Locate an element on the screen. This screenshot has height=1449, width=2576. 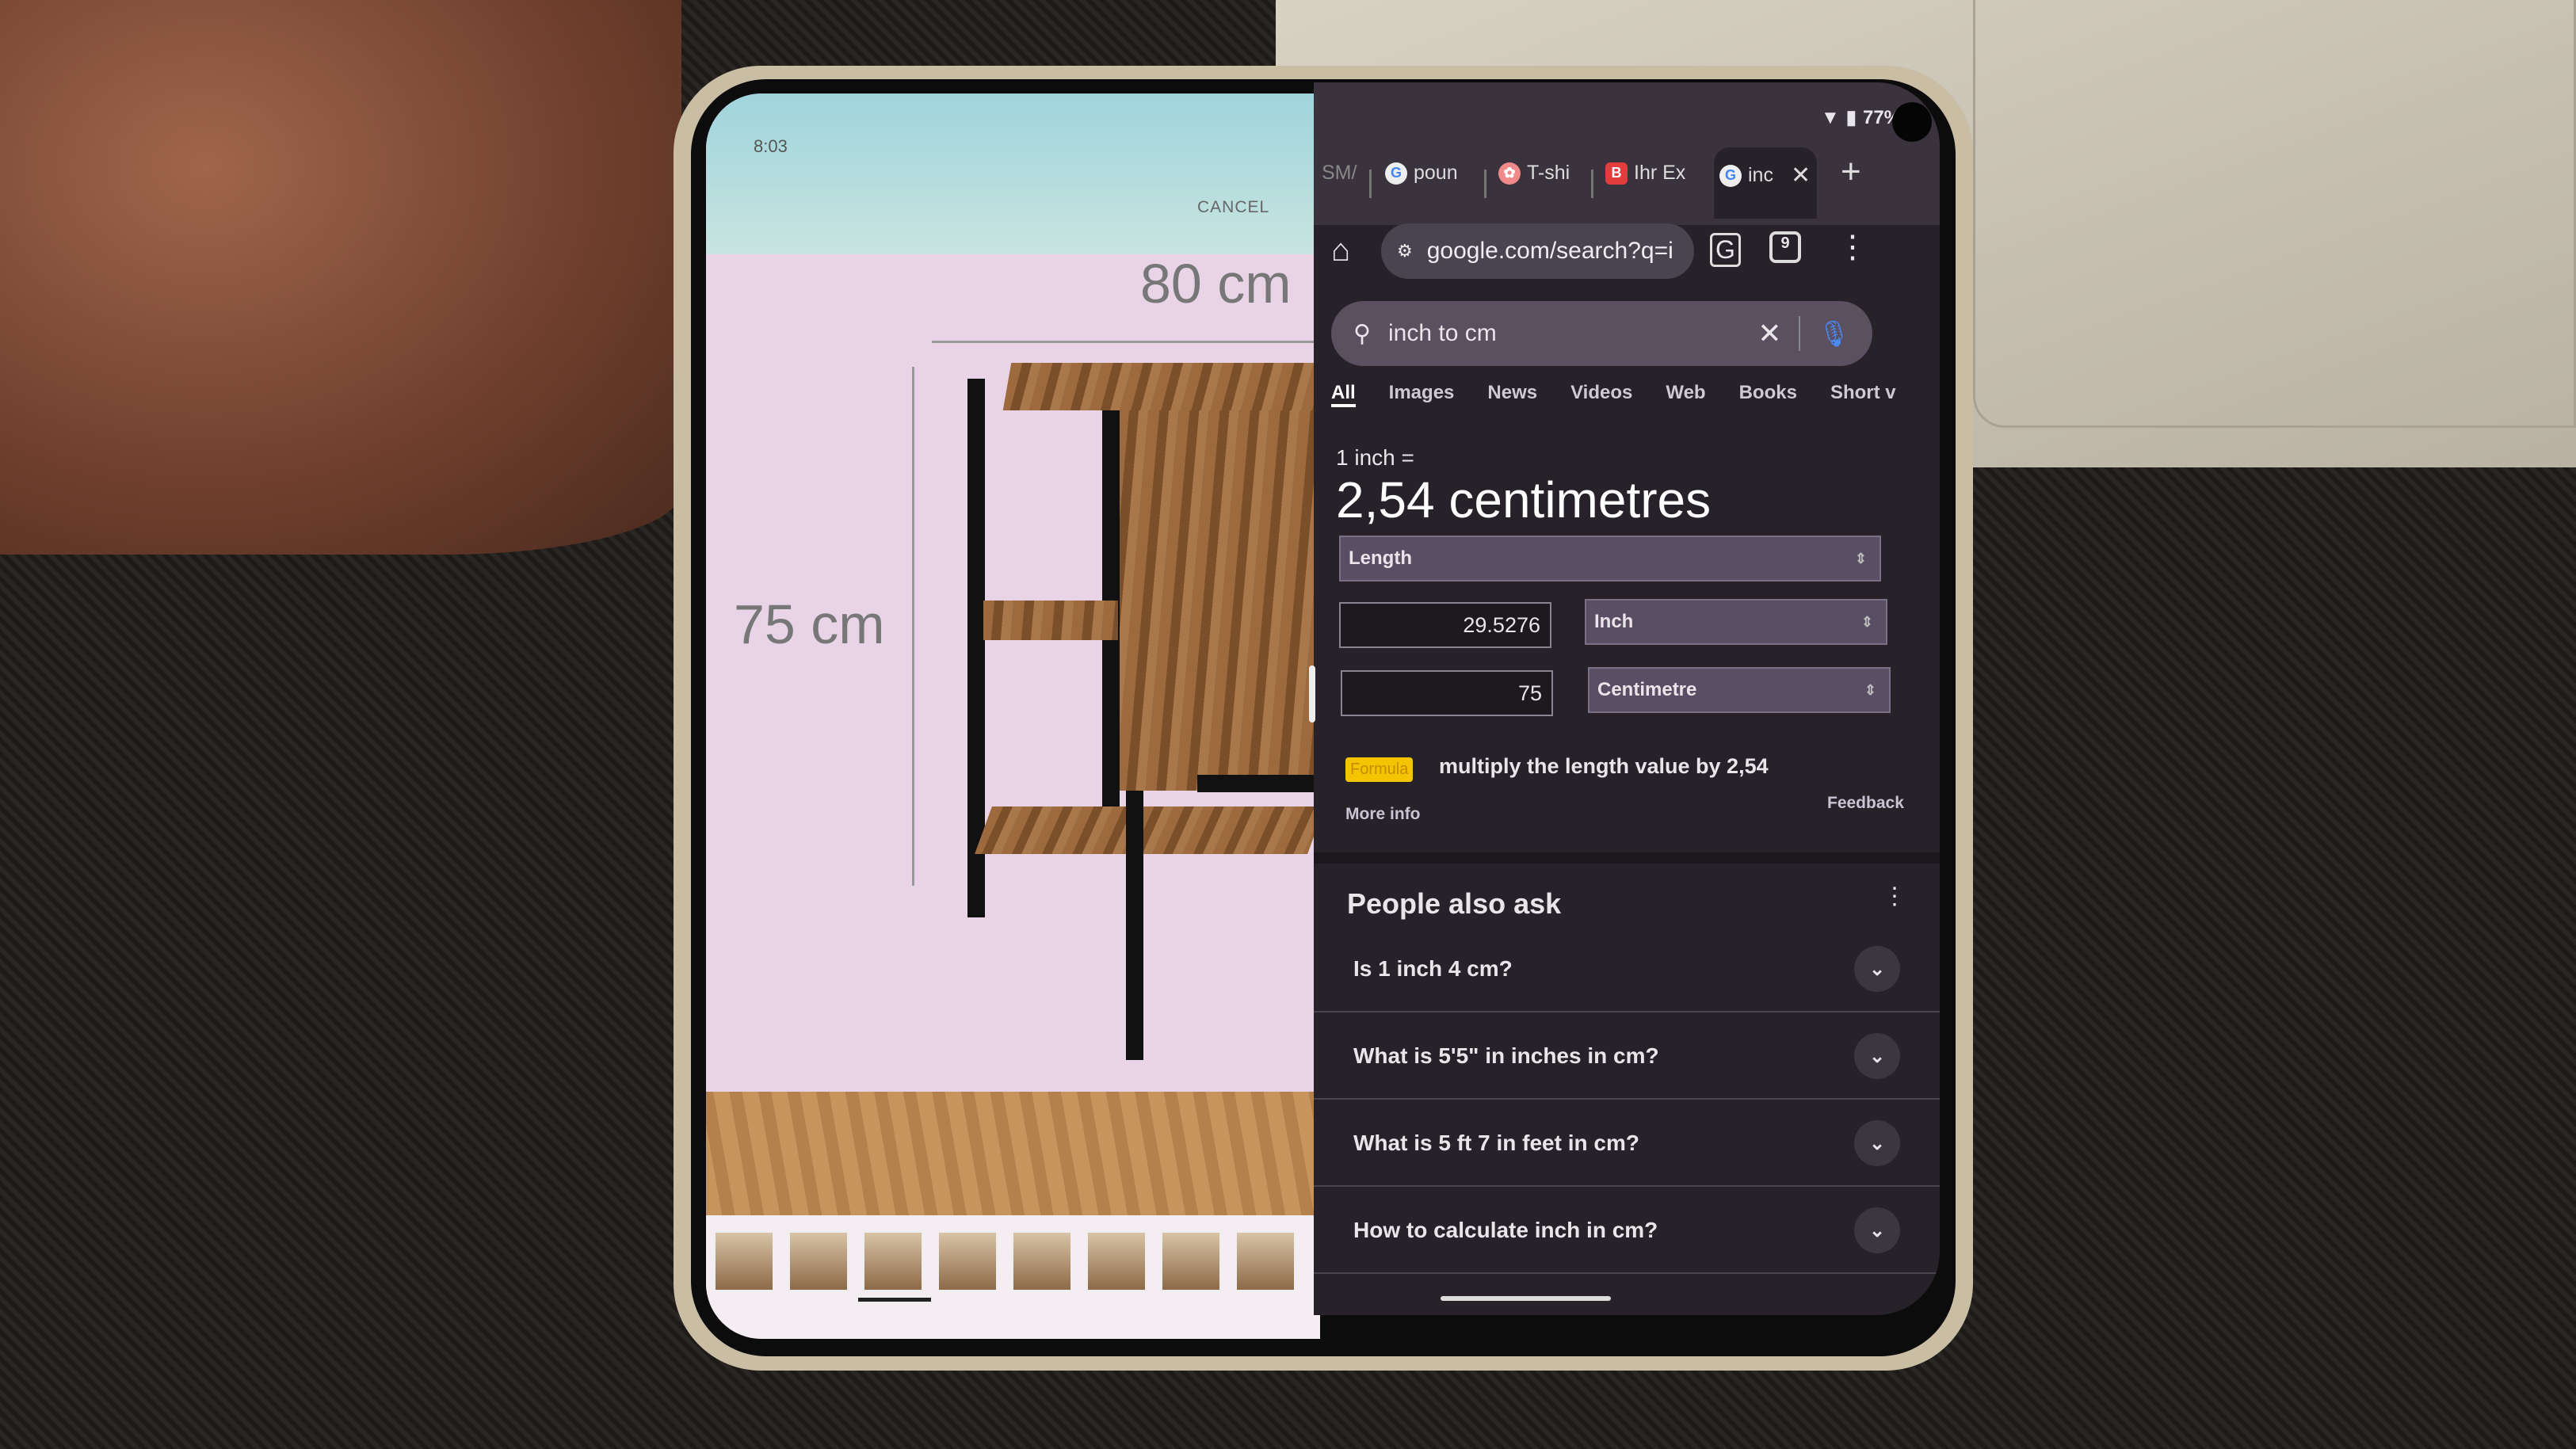
camera-cutout is located at coordinates (1912, 122).